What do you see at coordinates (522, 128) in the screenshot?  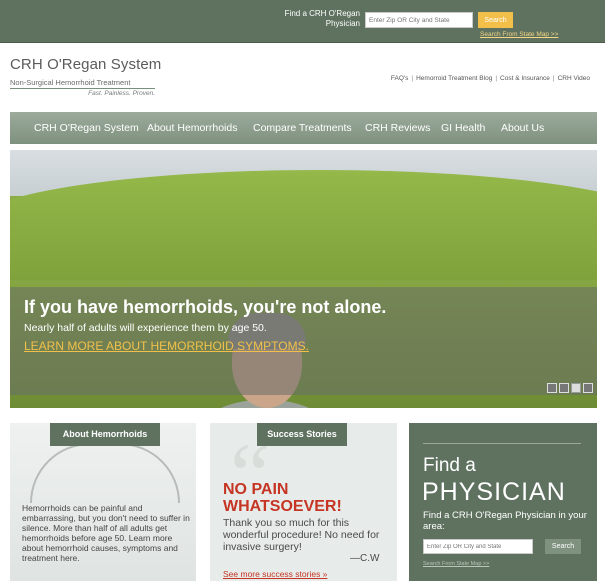 I see `nav-about-us: About Us` at bounding box center [522, 128].